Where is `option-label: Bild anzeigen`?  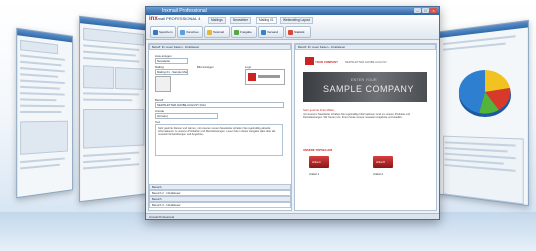 option-label: Bild anzeigen is located at coordinates (205, 67).